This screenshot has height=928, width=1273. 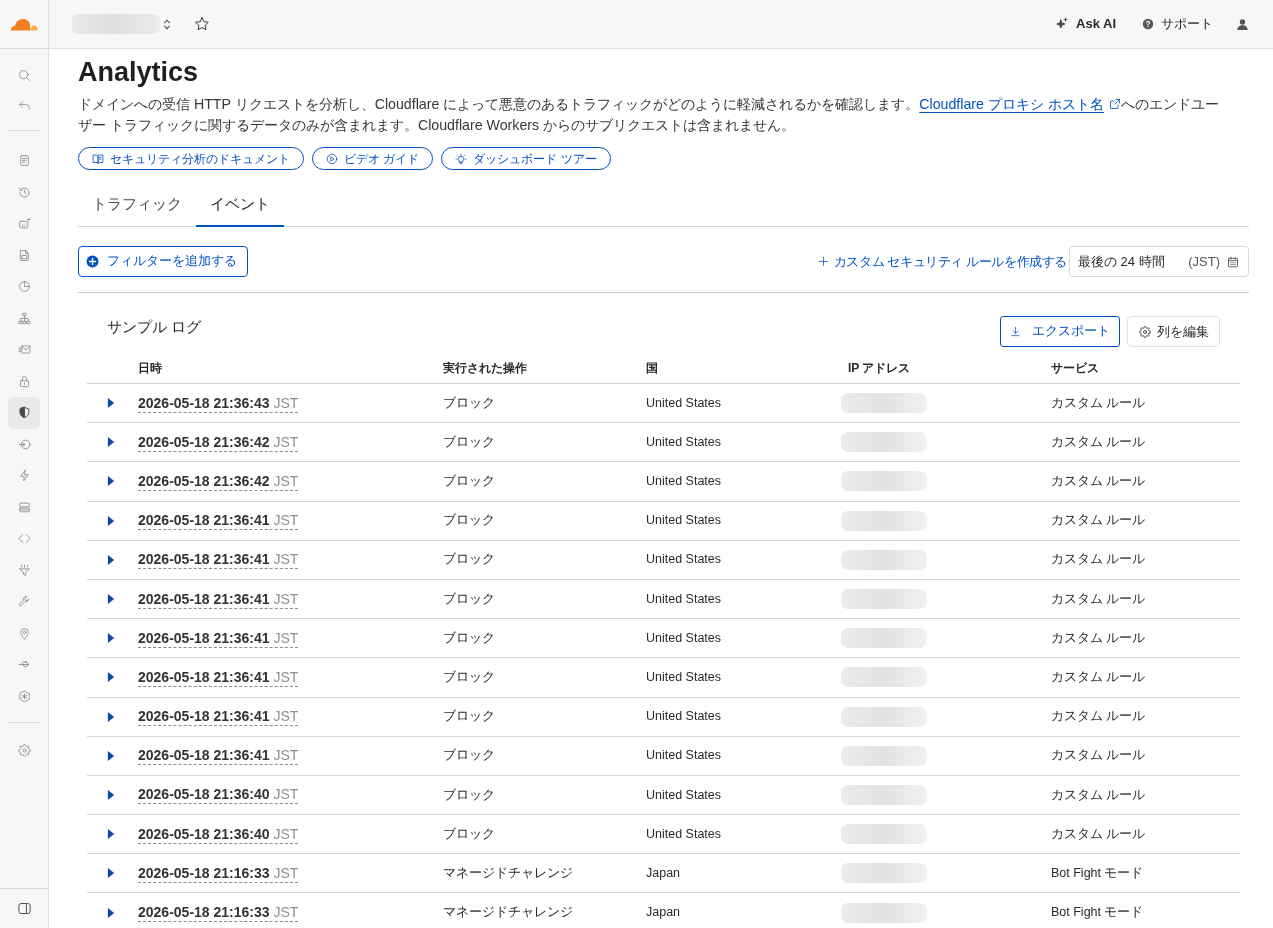 I want to click on star-icon, so click(x=202, y=24).